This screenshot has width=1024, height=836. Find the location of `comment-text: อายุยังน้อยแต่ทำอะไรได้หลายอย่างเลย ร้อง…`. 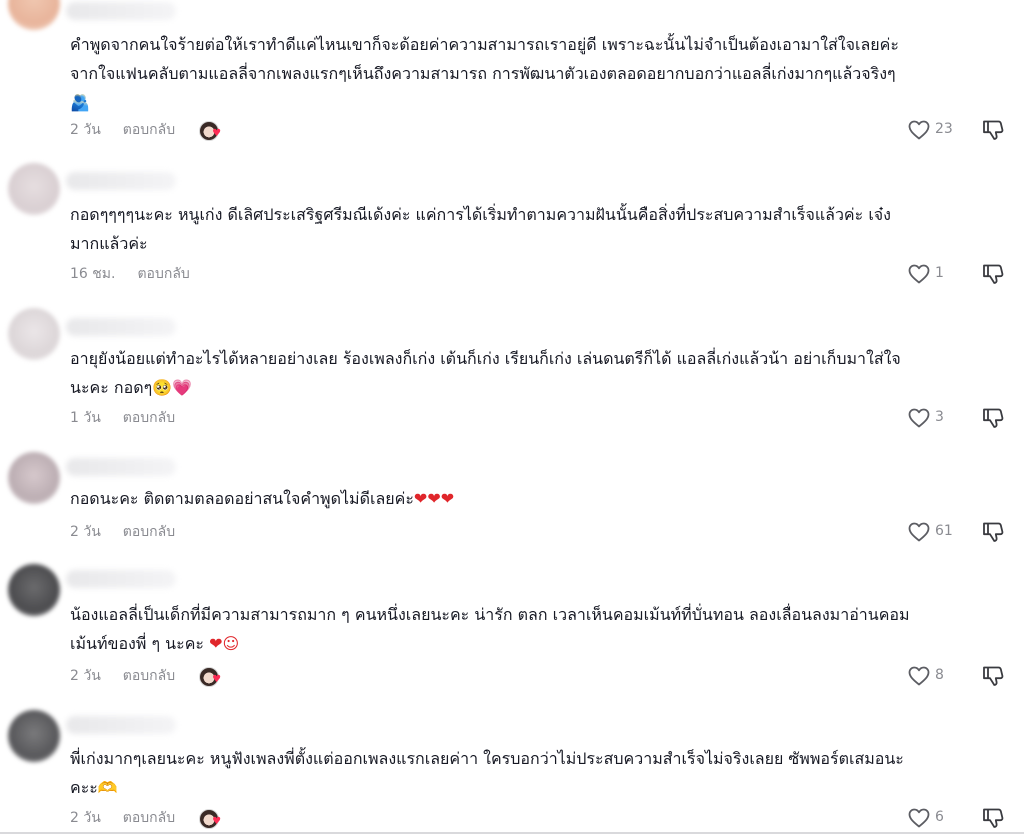

comment-text: อายุยังน้อยแต่ทำอะไรได้หลายอย่างเลย ร้อง… is located at coordinates (540, 373).